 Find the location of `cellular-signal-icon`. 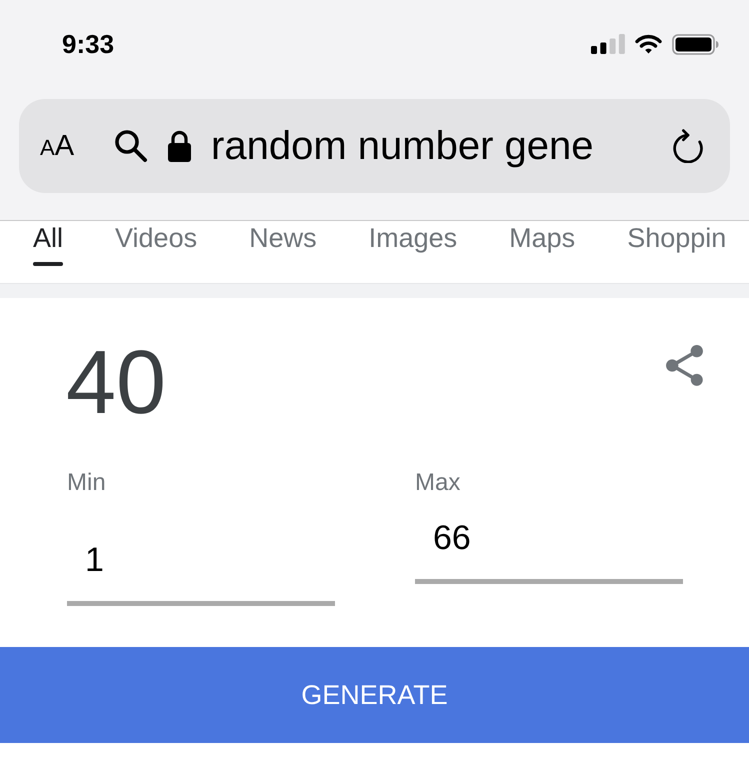

cellular-signal-icon is located at coordinates (608, 44).